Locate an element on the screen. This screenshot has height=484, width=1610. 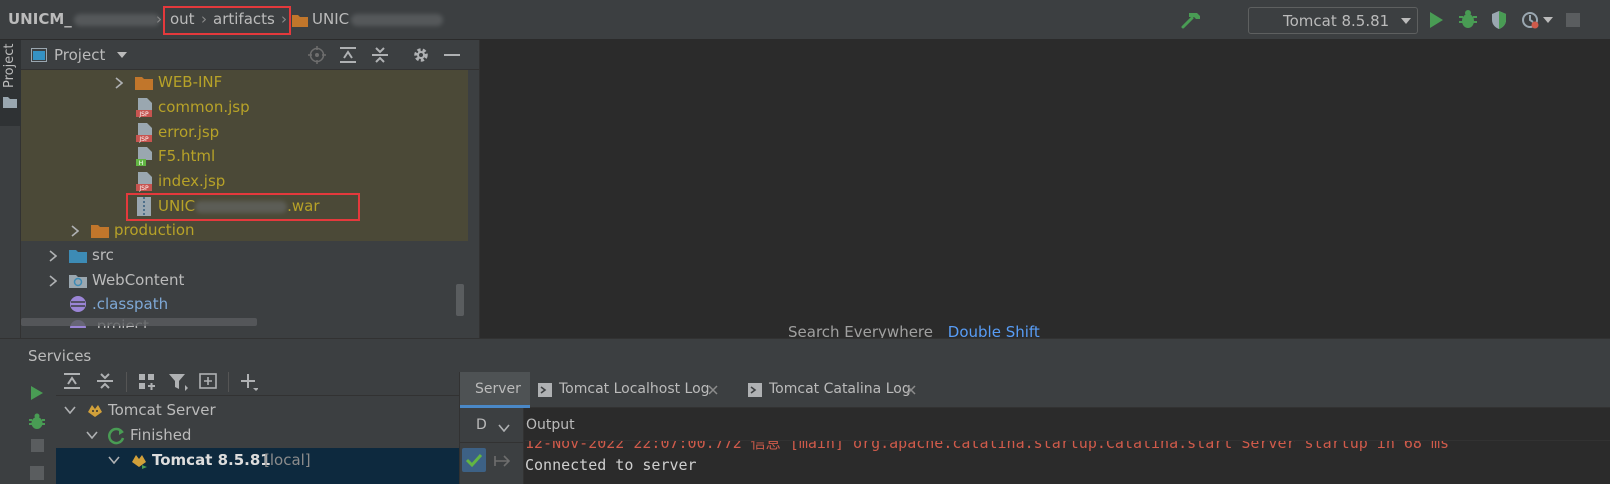
minimize-icon is located at coordinates (452, 55).